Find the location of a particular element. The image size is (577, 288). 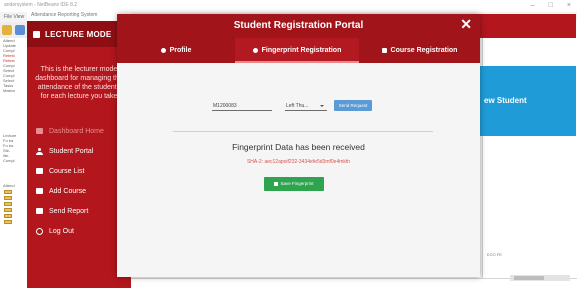

tab-course-registration: Course Registration is located at coordinates (419, 50).